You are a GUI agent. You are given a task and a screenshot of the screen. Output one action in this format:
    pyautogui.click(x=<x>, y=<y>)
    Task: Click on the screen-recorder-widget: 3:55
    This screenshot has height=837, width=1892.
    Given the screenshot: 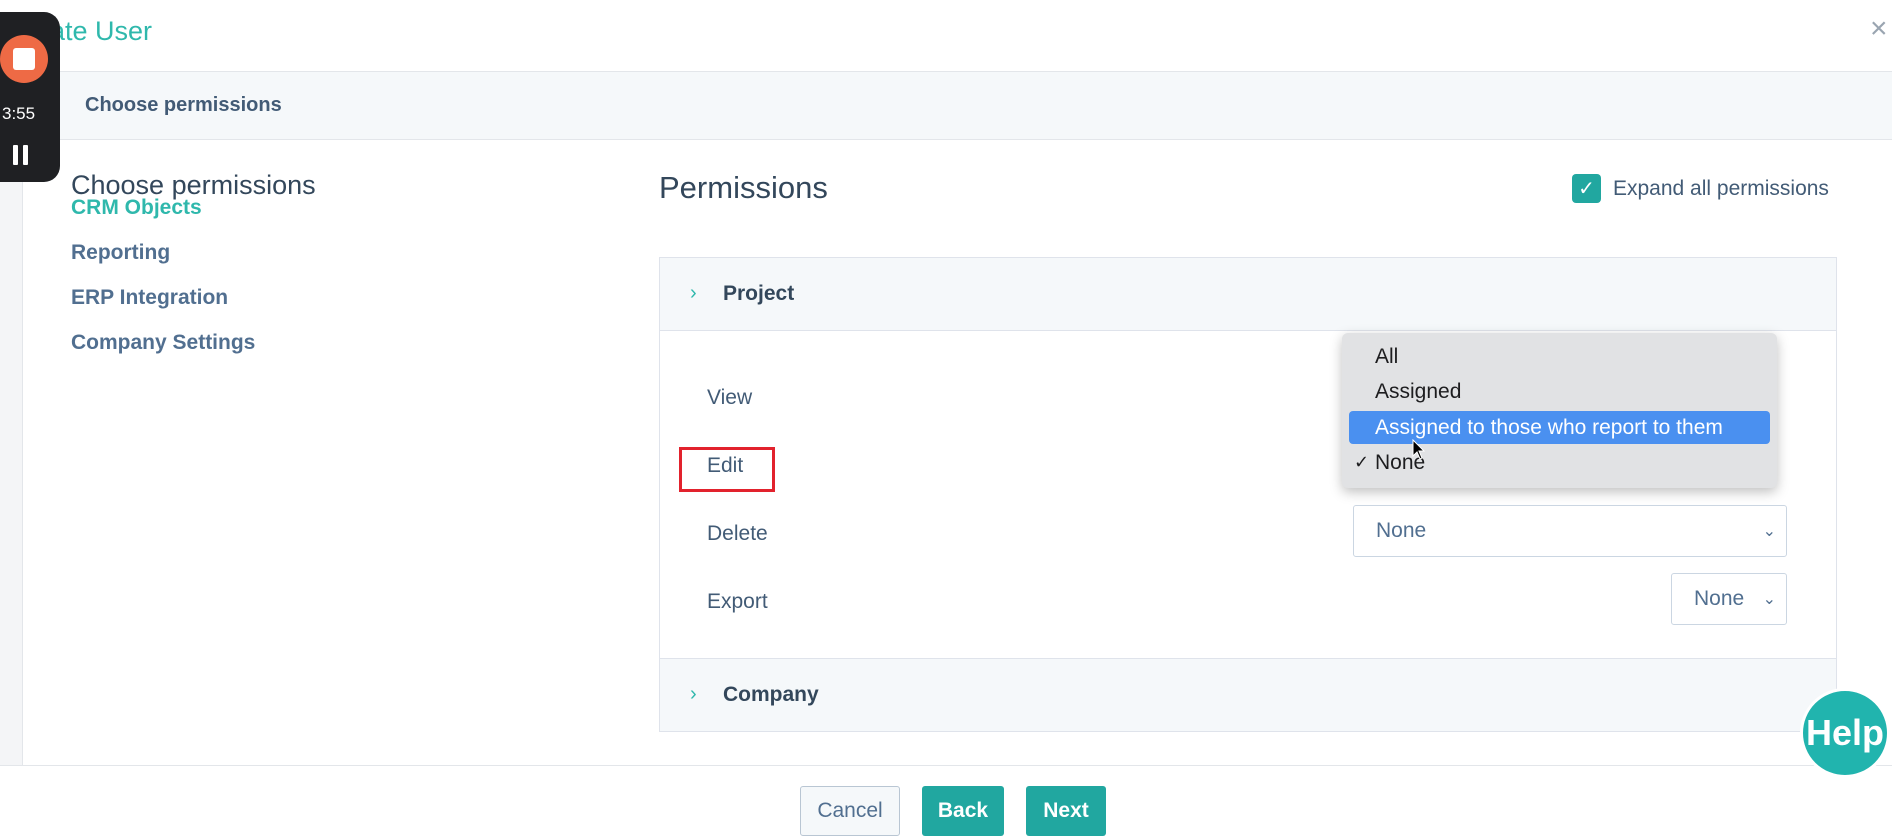 What is the action you would take?
    pyautogui.click(x=30, y=97)
    